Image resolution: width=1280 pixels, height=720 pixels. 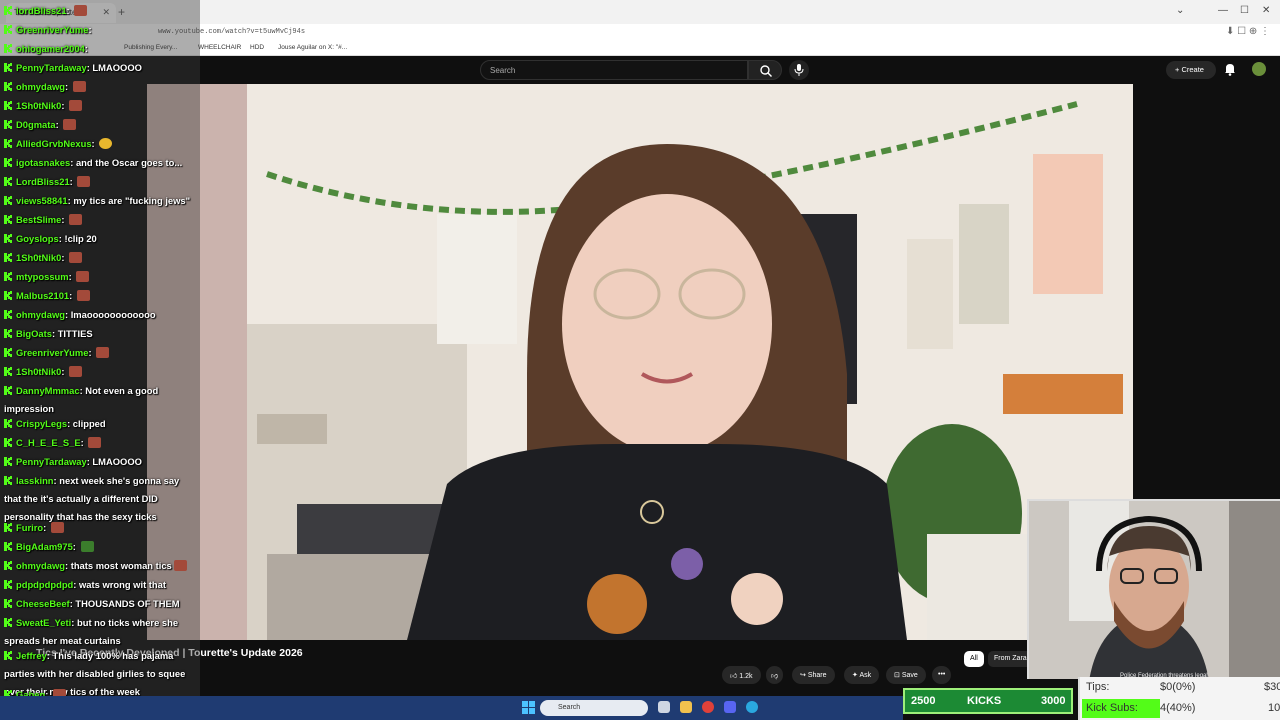 I want to click on extension-icons: ⬇ ☐ ⊕ ⋮, so click(x=1248, y=31).